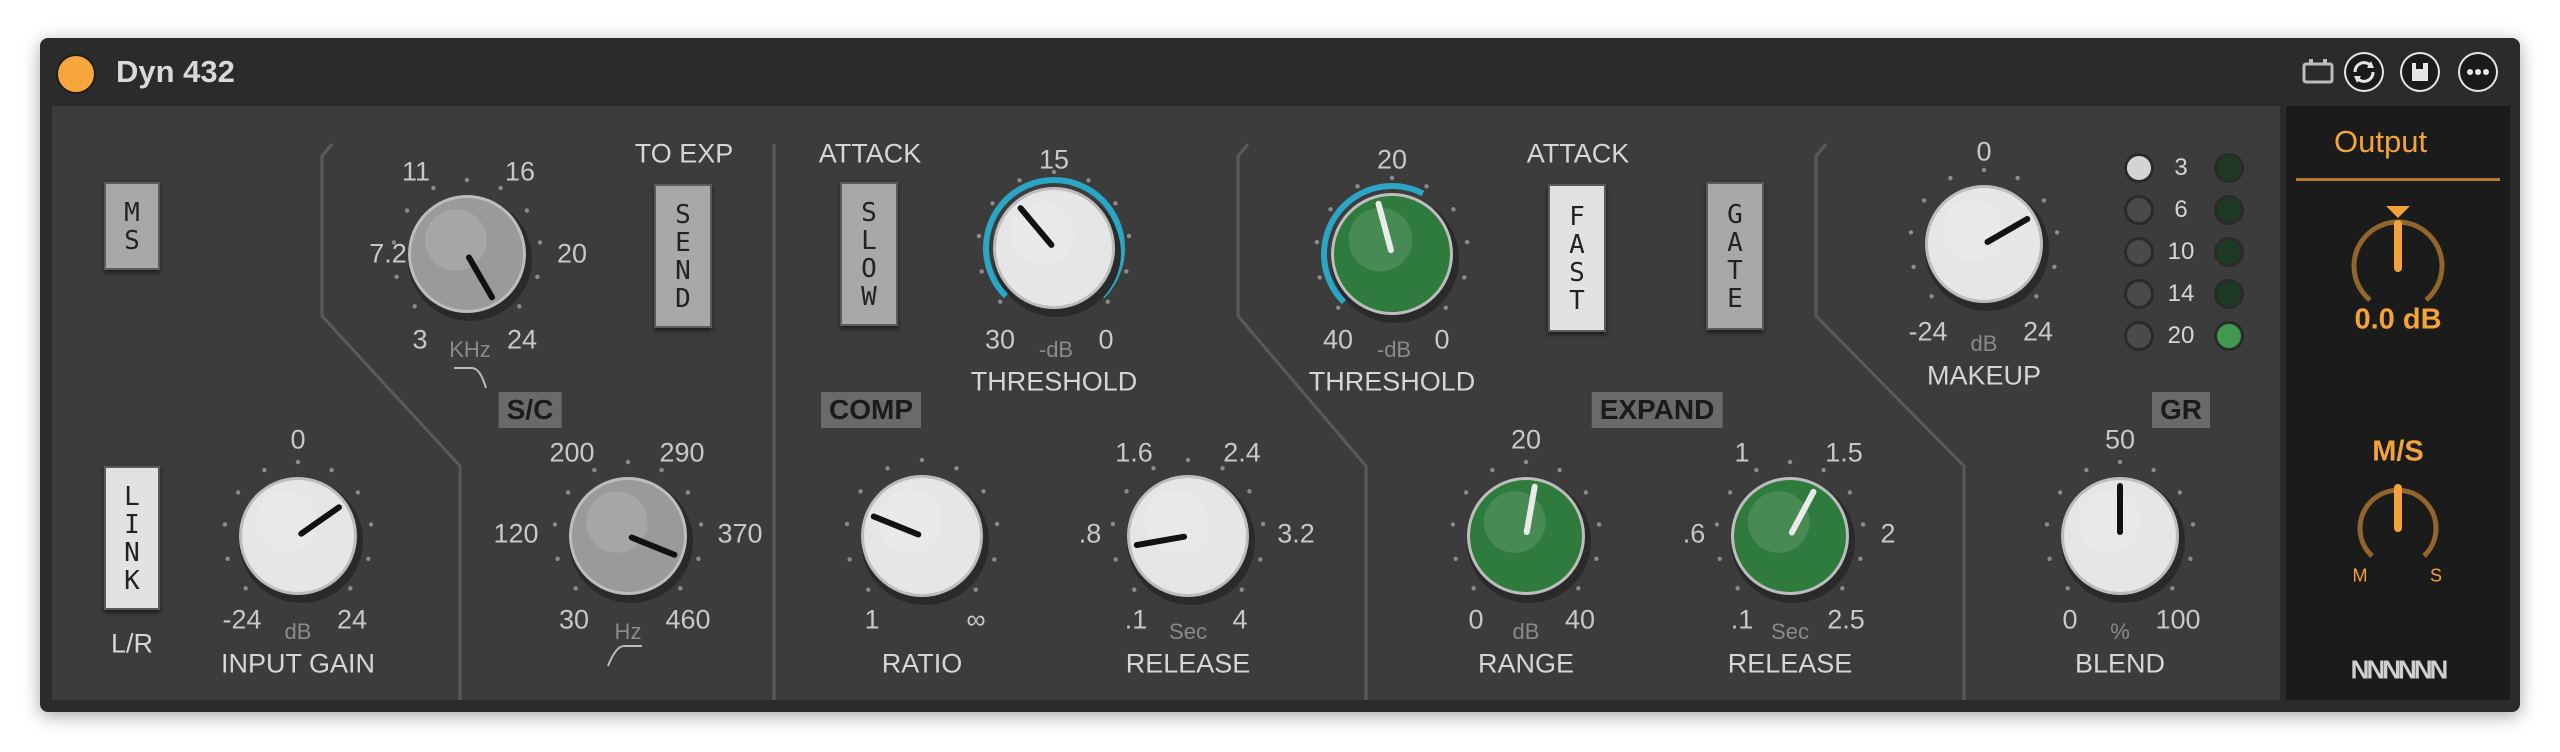  Describe the element at coordinates (1928, 331) in the screenshot. I see `makeup-min: -24` at that location.